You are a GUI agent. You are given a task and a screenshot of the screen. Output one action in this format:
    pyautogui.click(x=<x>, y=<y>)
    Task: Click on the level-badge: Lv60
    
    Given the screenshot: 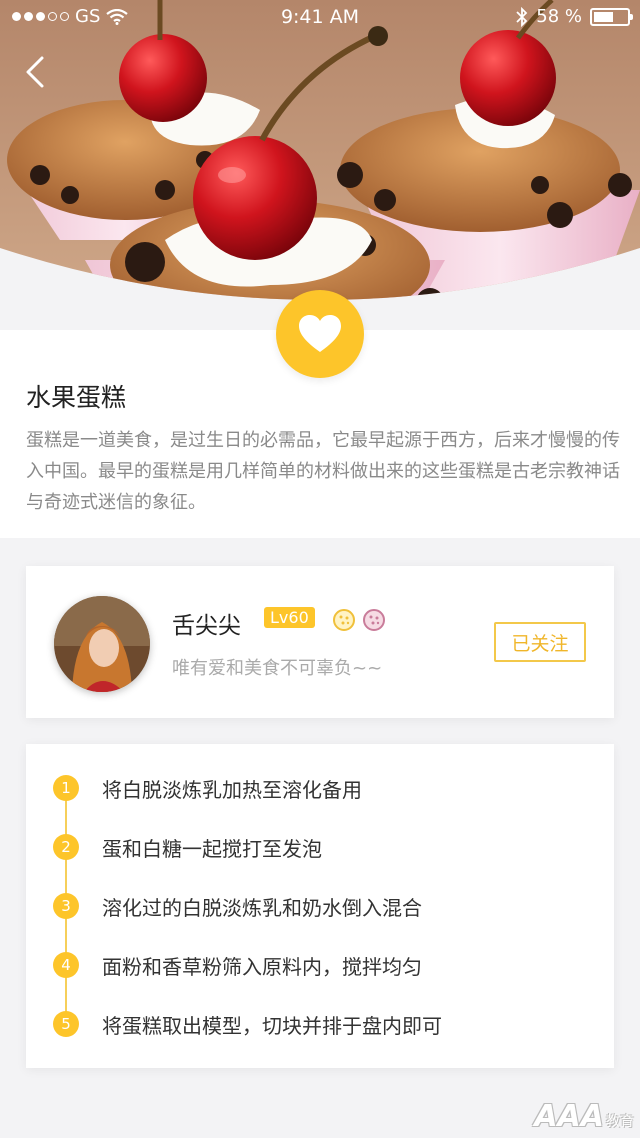 What is the action you would take?
    pyautogui.click(x=289, y=617)
    